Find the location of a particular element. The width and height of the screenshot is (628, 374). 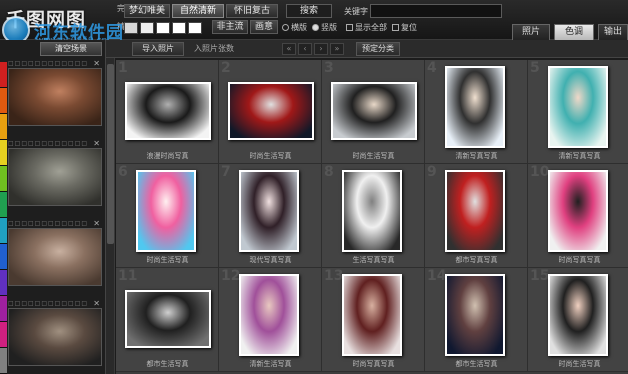

keyword-input is located at coordinates (436, 11).